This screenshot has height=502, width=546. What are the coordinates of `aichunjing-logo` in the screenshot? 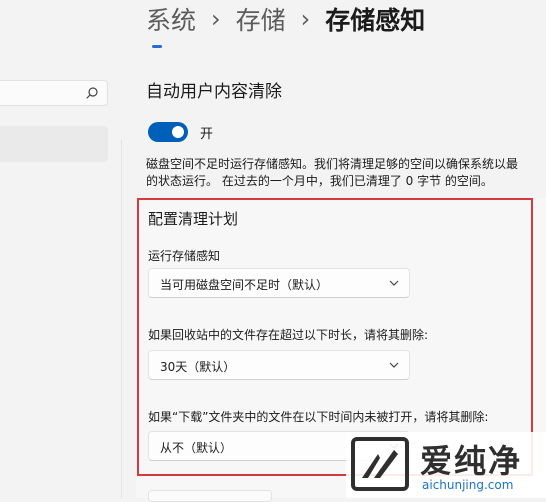 It's located at (380, 464).